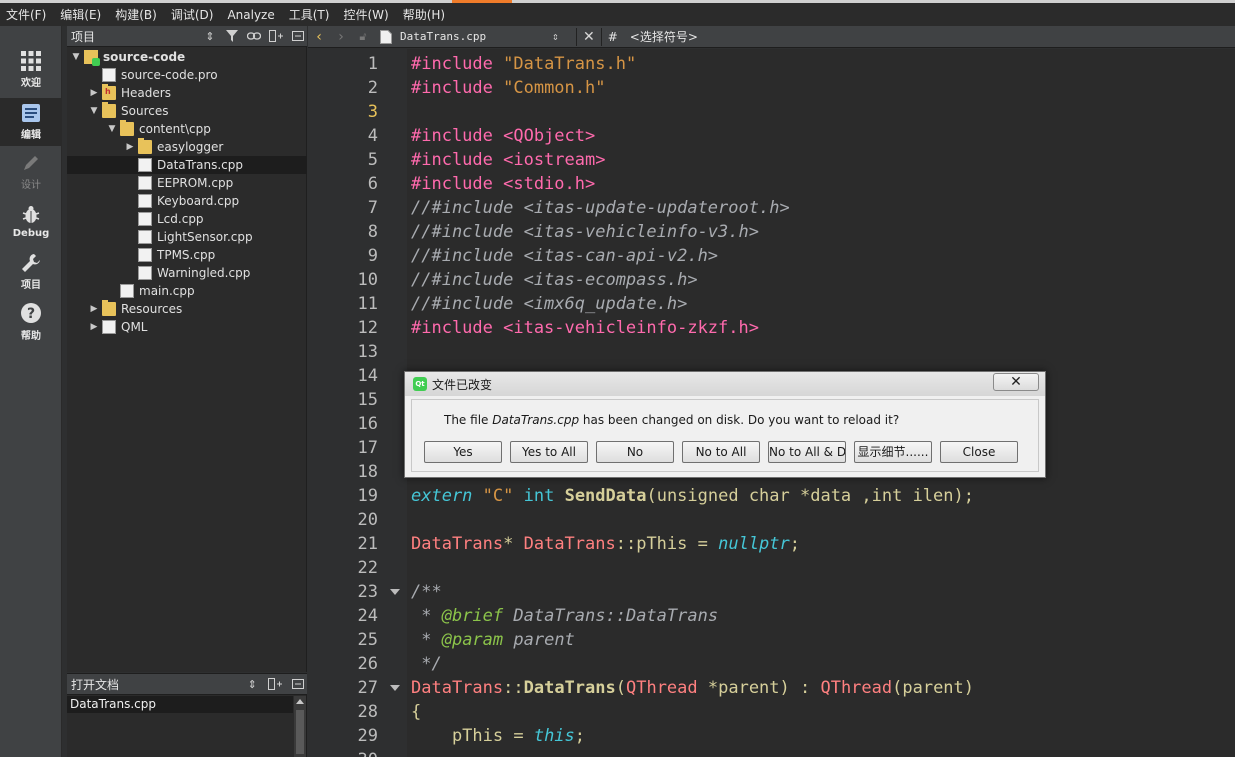 This screenshot has height=757, width=1235. I want to click on mode-design: 设计, so click(31, 172).